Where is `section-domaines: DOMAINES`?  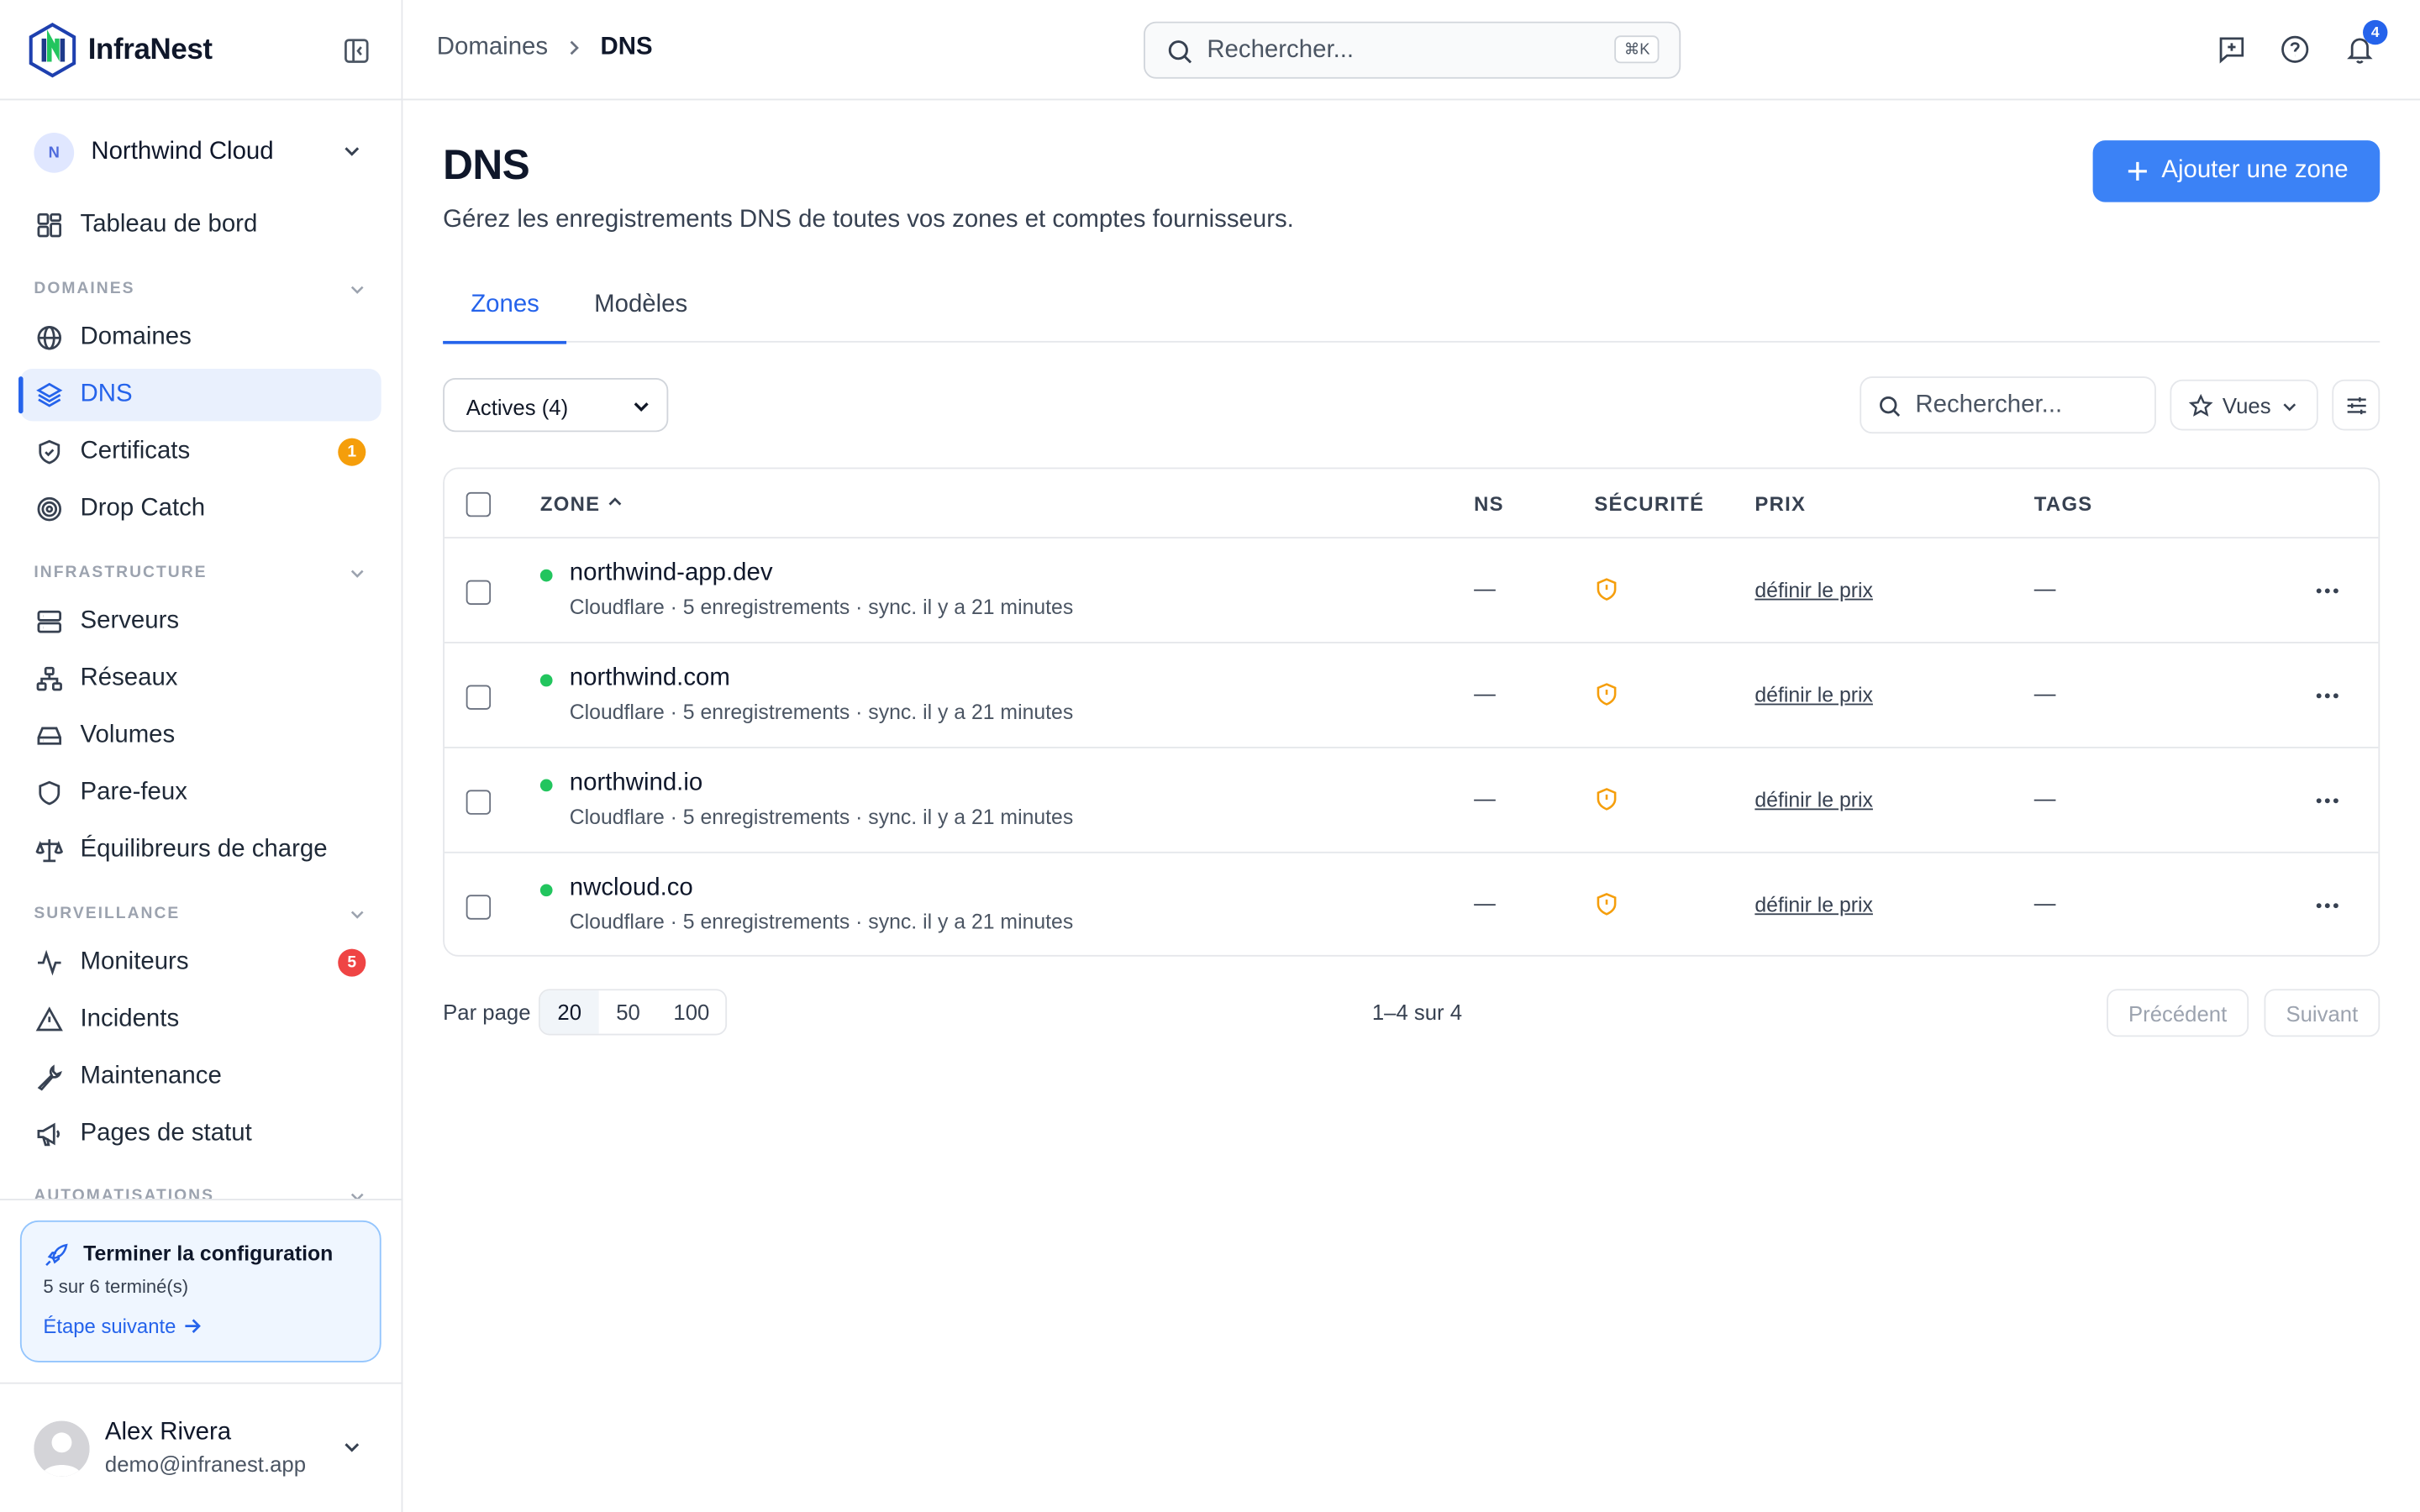 section-domaines: DOMAINES is located at coordinates (203, 288).